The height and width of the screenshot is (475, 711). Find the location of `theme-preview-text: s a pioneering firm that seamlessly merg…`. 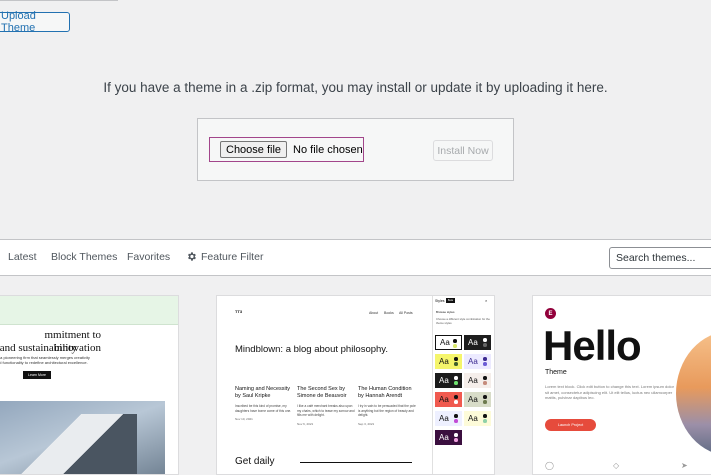

theme-preview-text: s a pioneering firm that seamlessly merg… is located at coordinates (45, 360).